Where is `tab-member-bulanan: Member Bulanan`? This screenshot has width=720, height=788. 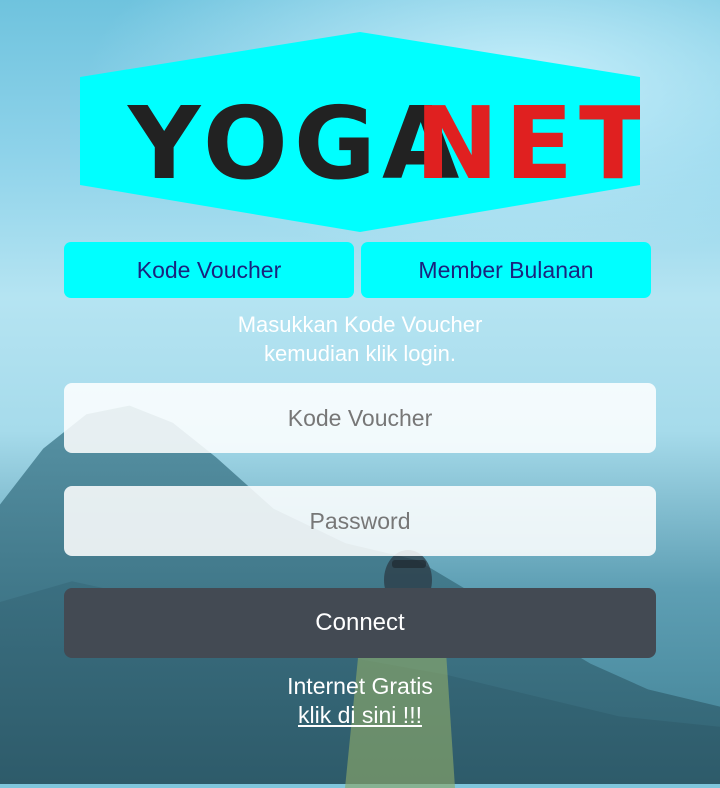
tab-member-bulanan: Member Bulanan is located at coordinates (506, 270).